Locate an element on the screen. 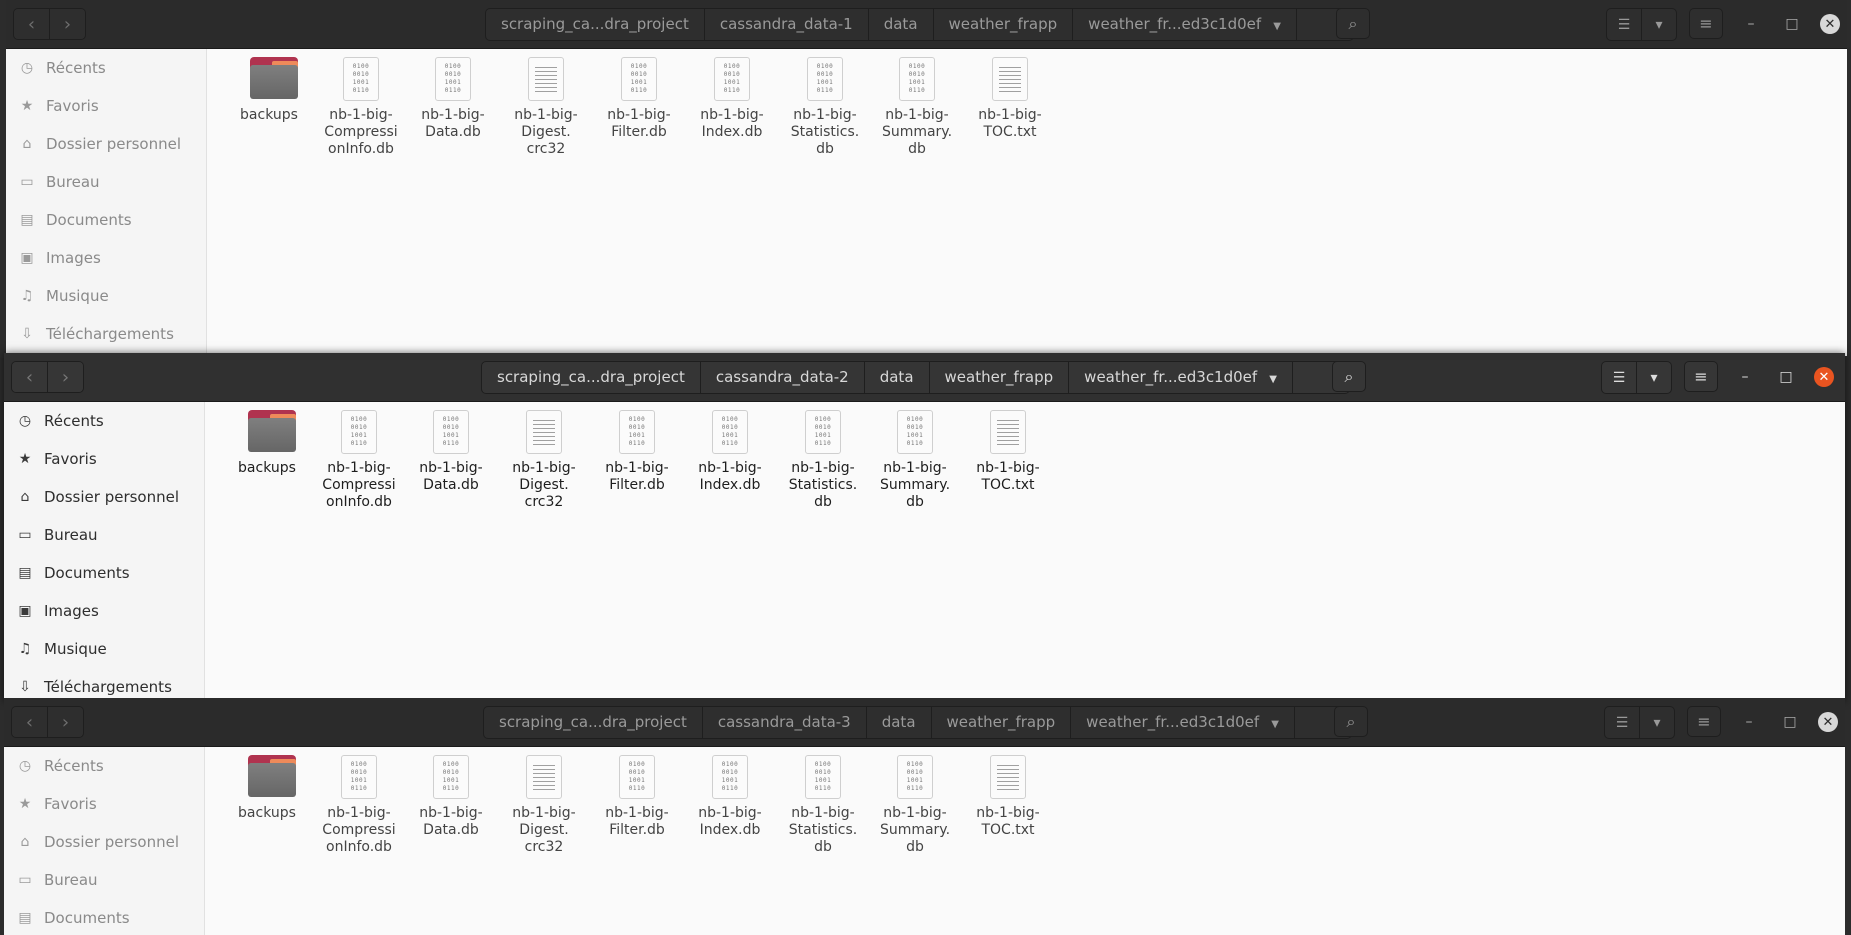 The image size is (1851, 935). close-icon: ✕ is located at coordinates (1828, 722).